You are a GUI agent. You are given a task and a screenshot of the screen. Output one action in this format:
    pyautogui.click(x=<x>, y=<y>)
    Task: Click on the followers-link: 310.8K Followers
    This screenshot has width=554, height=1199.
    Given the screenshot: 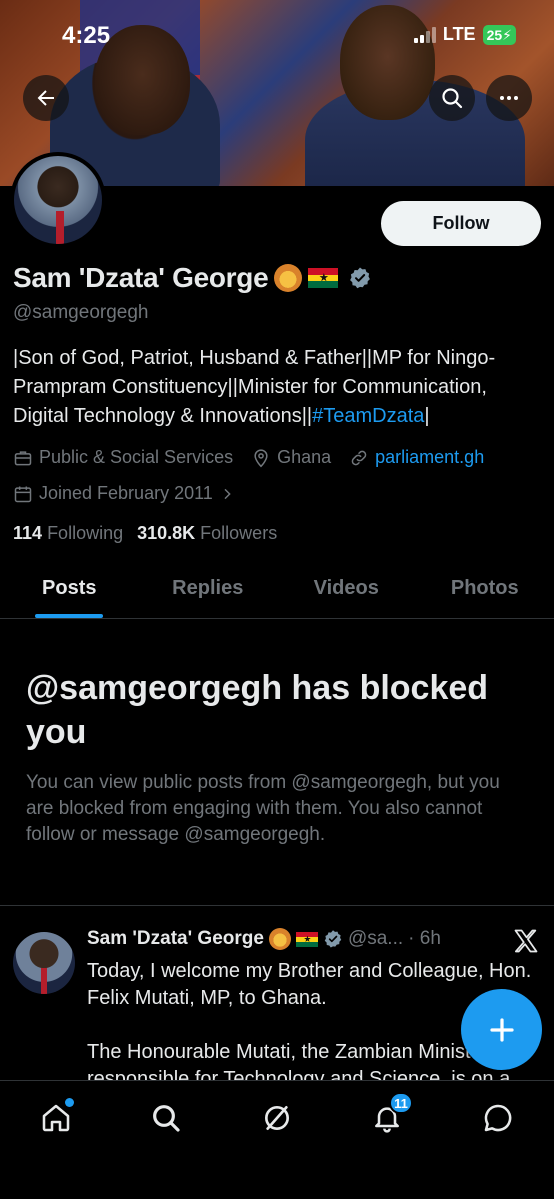 What is the action you would take?
    pyautogui.click(x=207, y=533)
    